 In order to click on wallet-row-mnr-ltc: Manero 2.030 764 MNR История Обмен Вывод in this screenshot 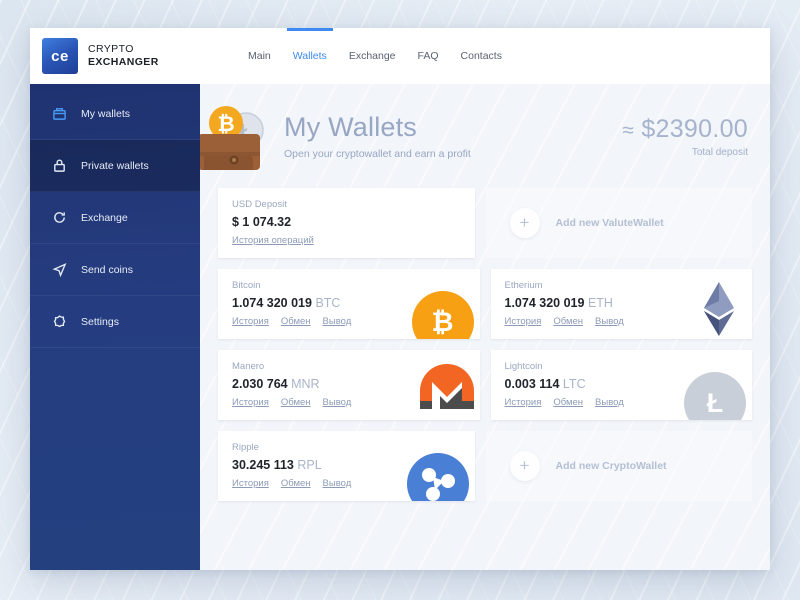, I will do `click(485, 385)`.